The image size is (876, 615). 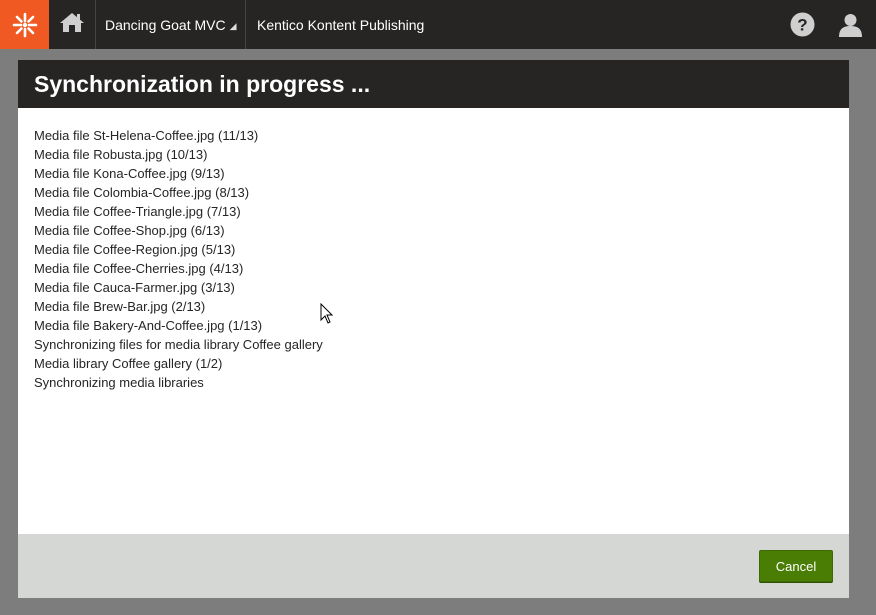 I want to click on chevron-down-icon: ◢, so click(x=233, y=26).